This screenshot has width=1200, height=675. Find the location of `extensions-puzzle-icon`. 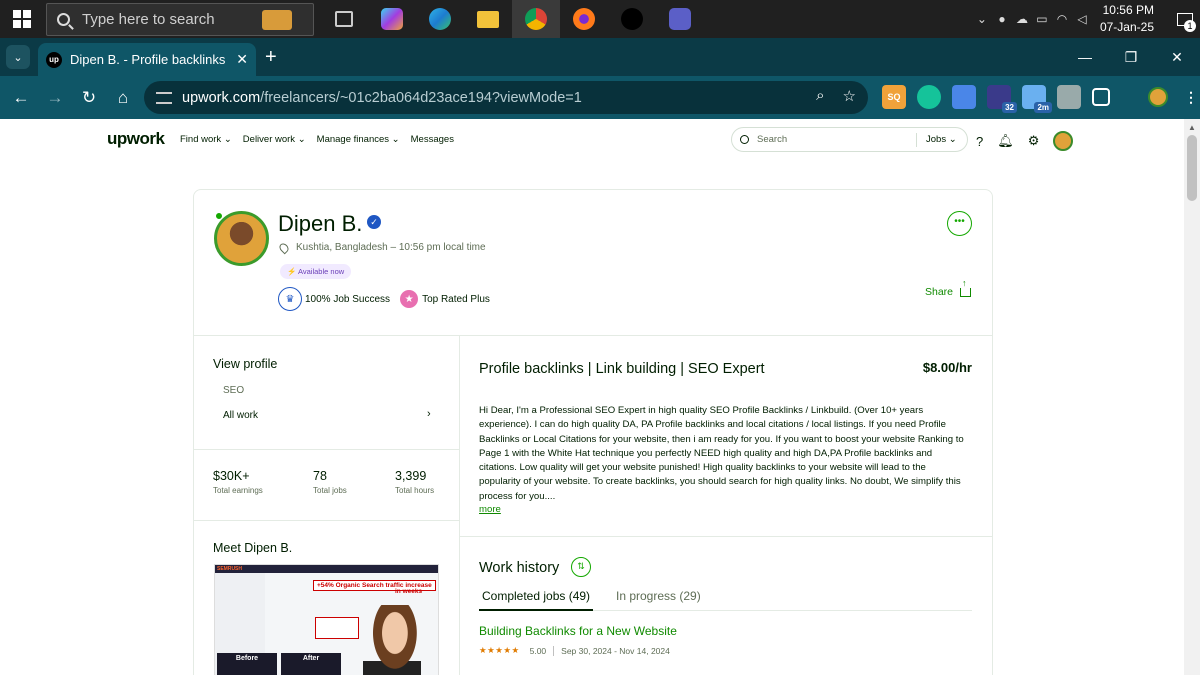

extensions-puzzle-icon is located at coordinates (1101, 97).